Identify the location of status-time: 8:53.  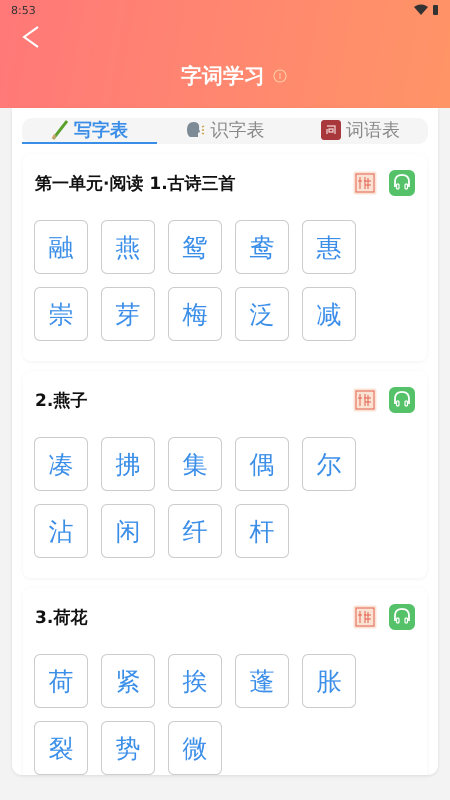
(23, 10).